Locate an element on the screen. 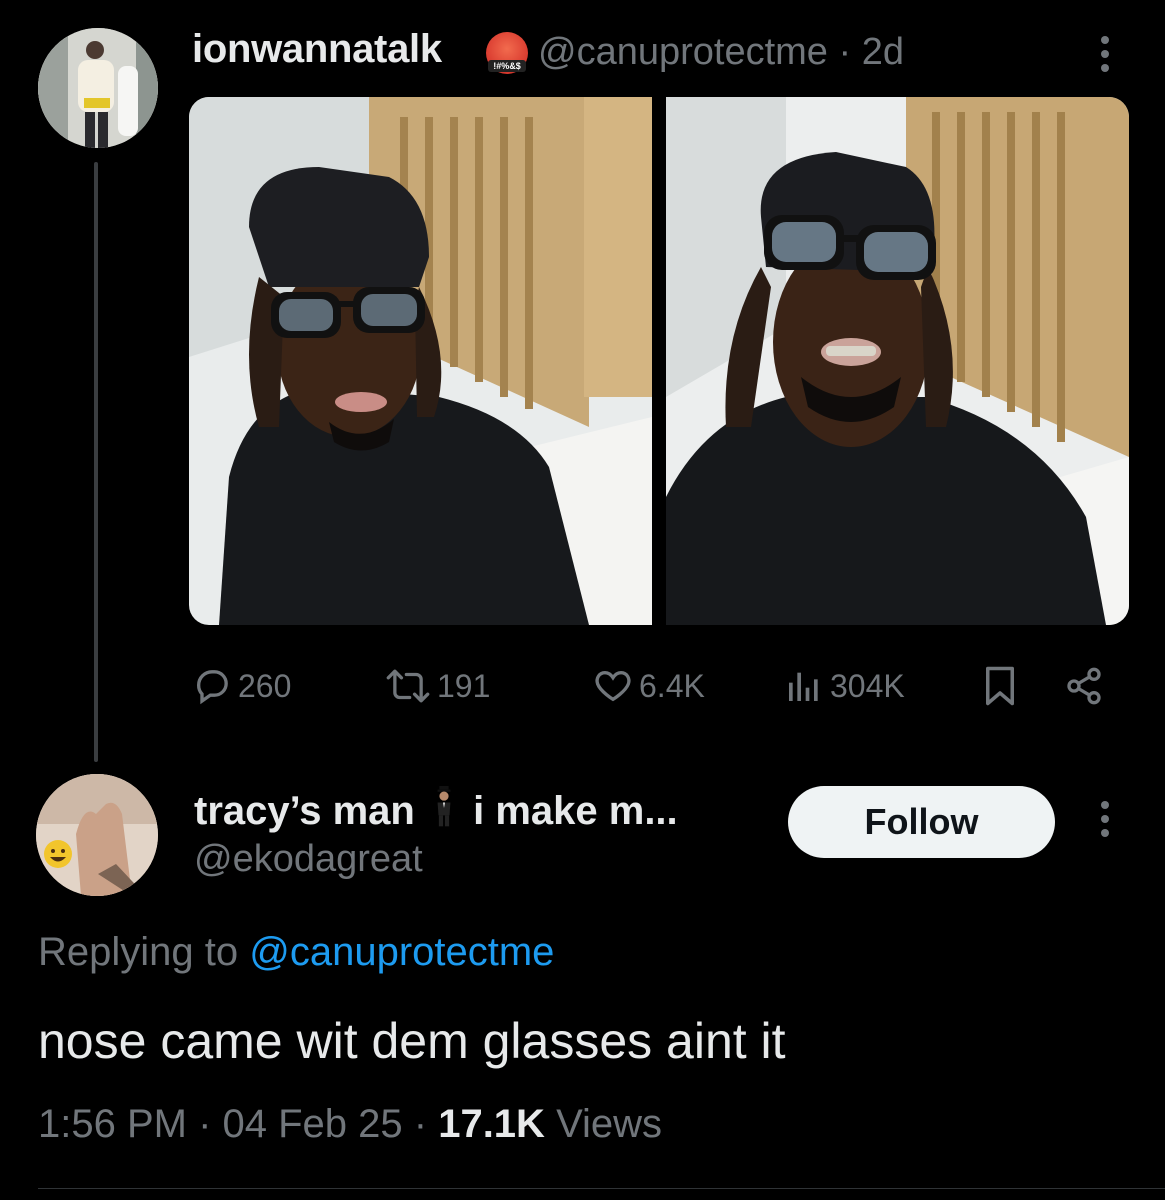 This screenshot has height=1200, width=1165. analytics-bars-icon is located at coordinates (803, 686).